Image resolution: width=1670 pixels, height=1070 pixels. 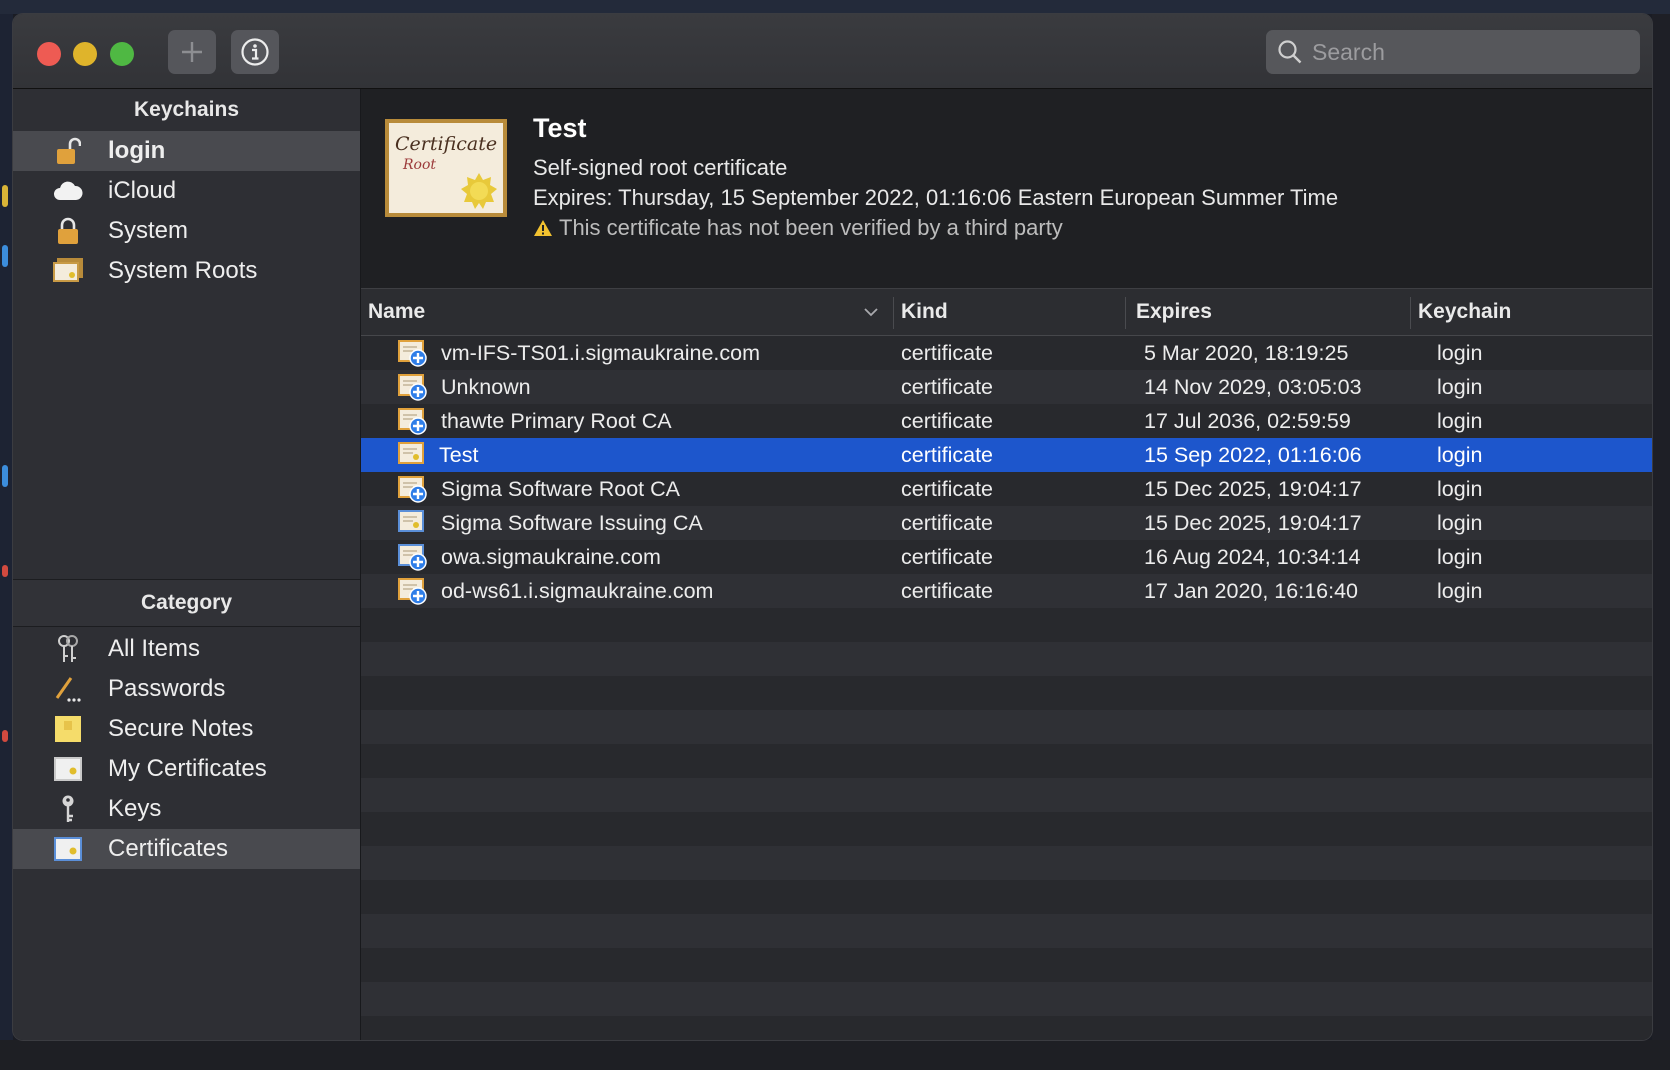 I want to click on search-field, so click(x=1453, y=52).